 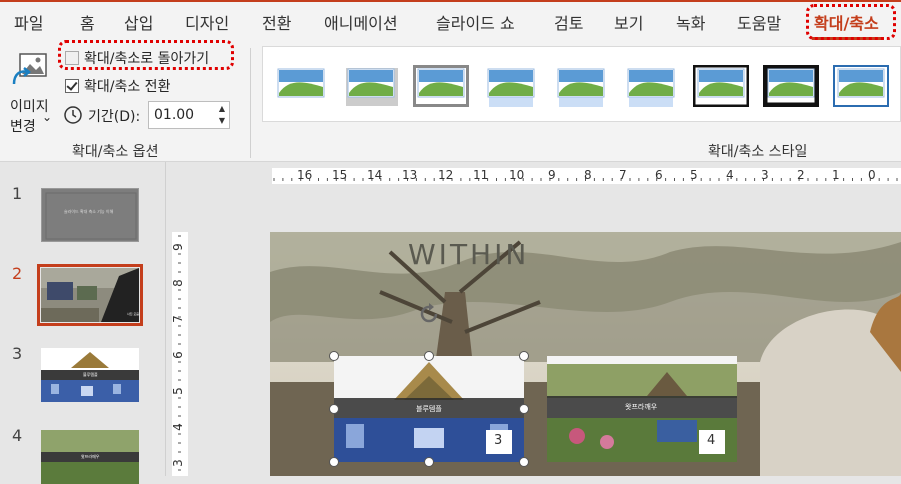 I want to click on chevron-down-icon: ⌄, so click(x=47, y=117).